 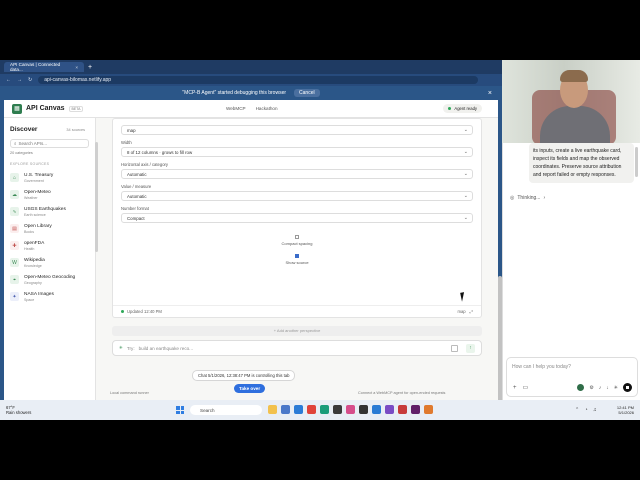 I want to click on header-nav: WebMCP Hackathon, so click(x=252, y=108).